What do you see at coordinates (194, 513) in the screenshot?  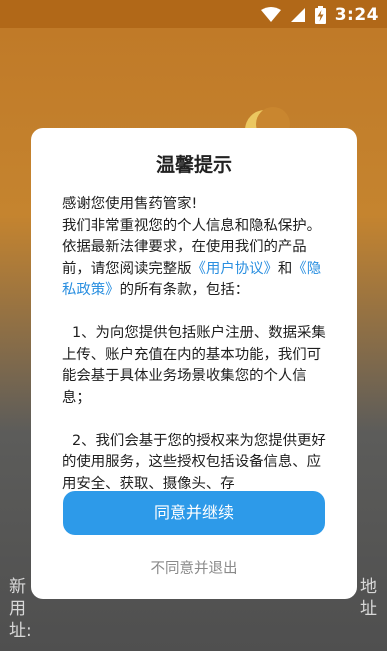 I see `agree-continue-button: 同意并继续` at bounding box center [194, 513].